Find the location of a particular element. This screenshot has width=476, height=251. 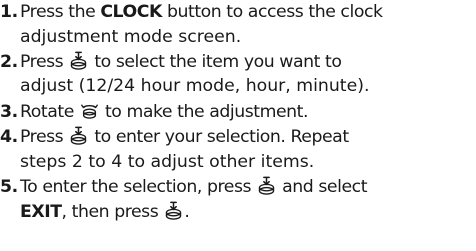

step-text: to enter your selection. Repeat is located at coordinates (219, 137).